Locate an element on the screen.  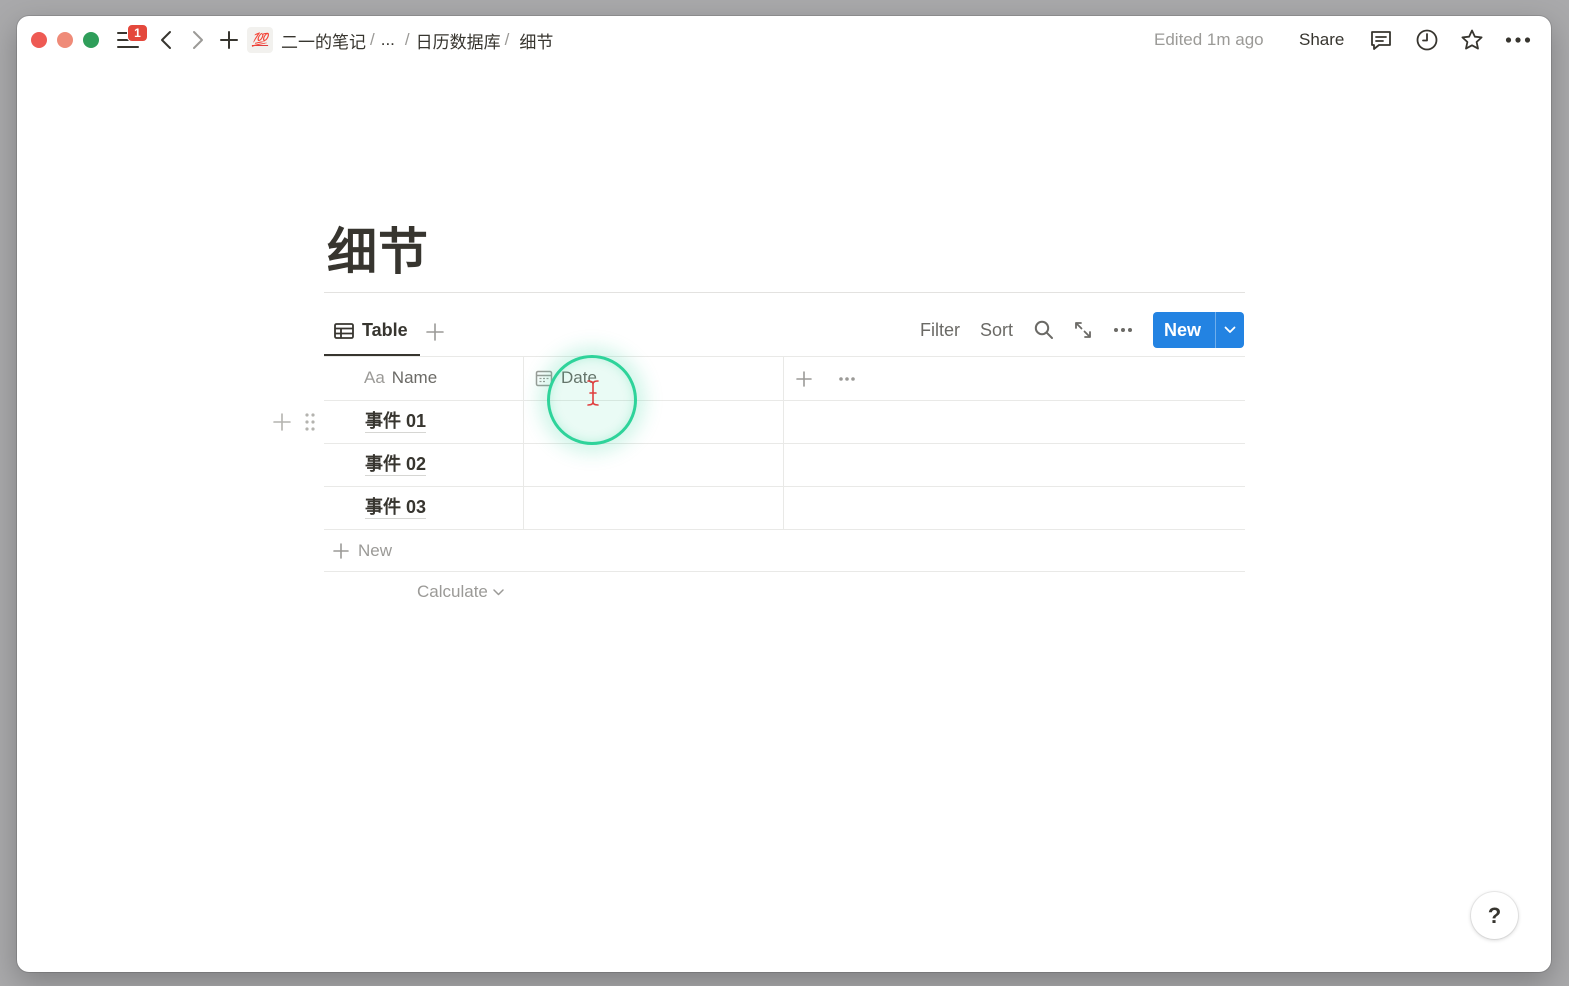
new-row-label: New is located at coordinates (375, 550).